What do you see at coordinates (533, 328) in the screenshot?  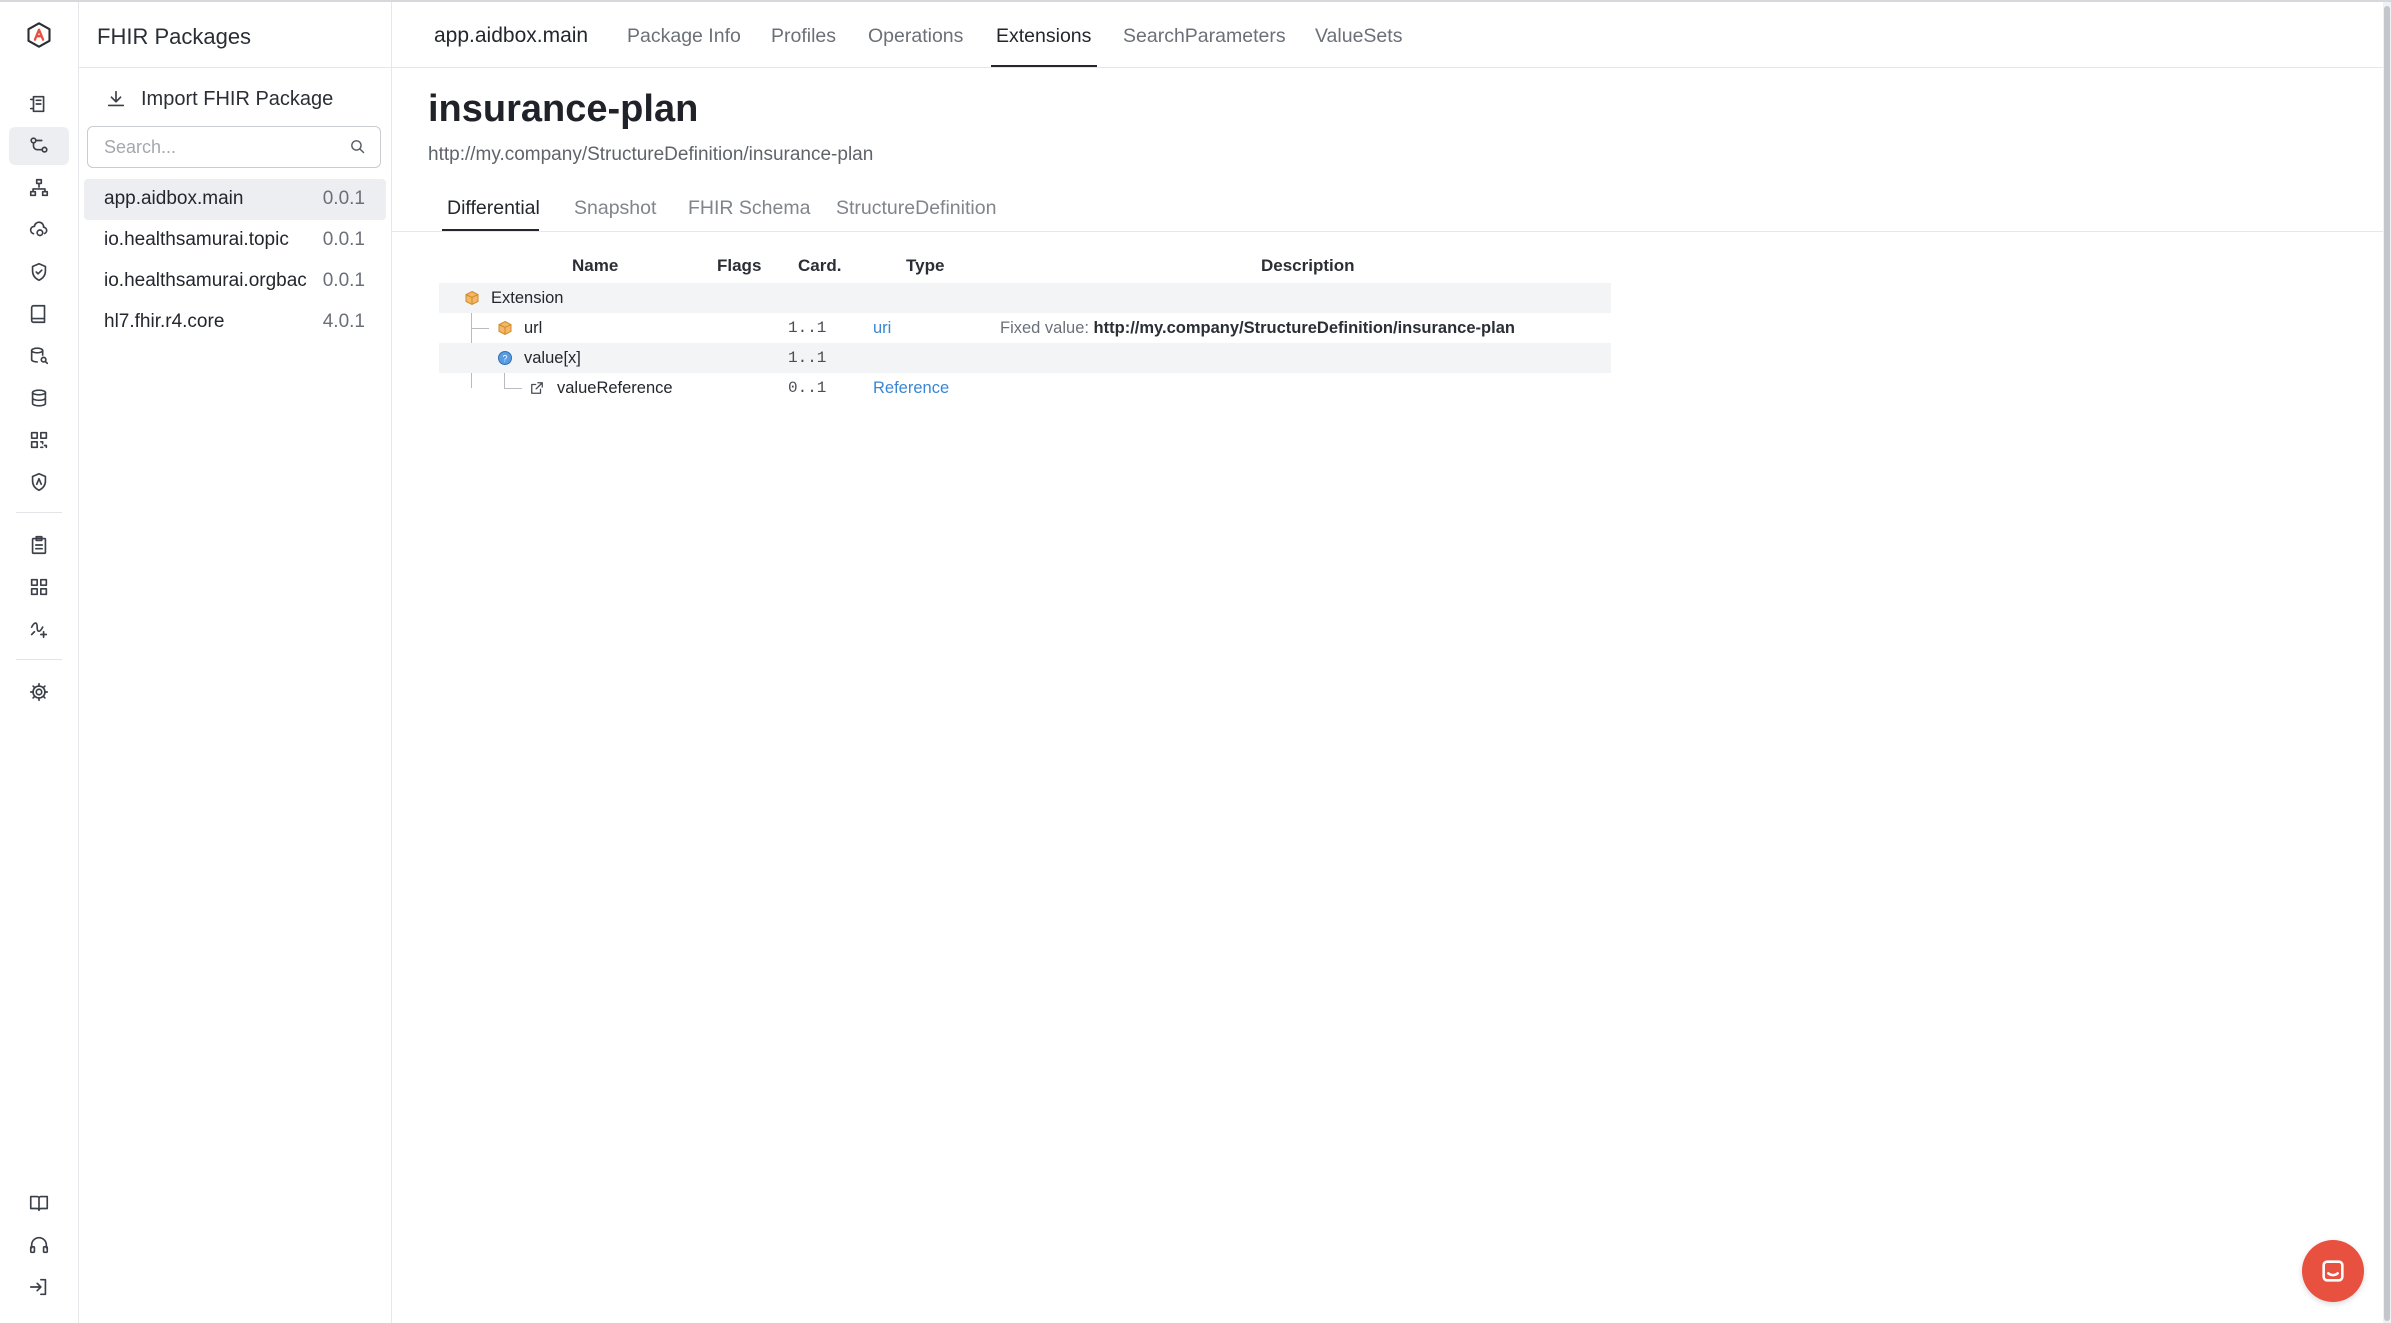 I see `element-name: url` at bounding box center [533, 328].